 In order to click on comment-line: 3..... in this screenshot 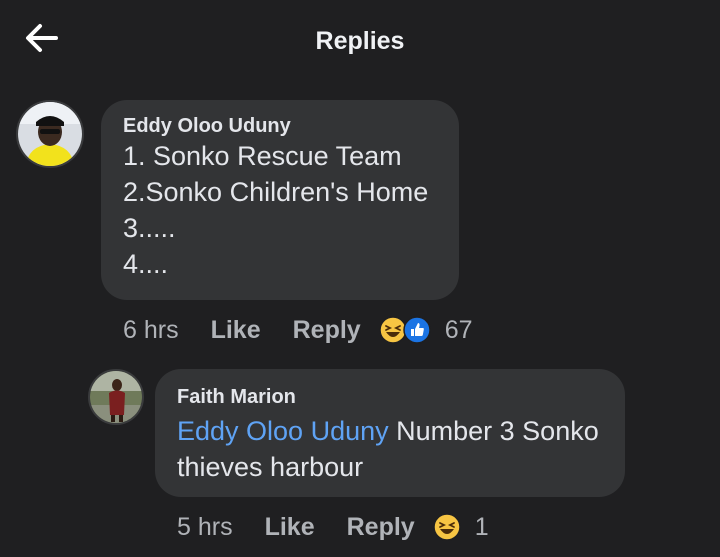, I will do `click(149, 228)`.